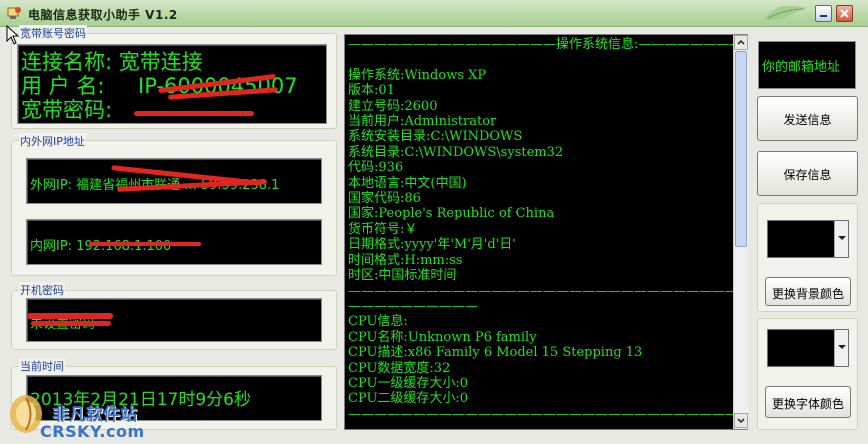 The height and width of the screenshot is (444, 868). Describe the element at coordinates (405, 260) in the screenshot. I see `console-line: 时间格式:H:mm:ss` at that location.